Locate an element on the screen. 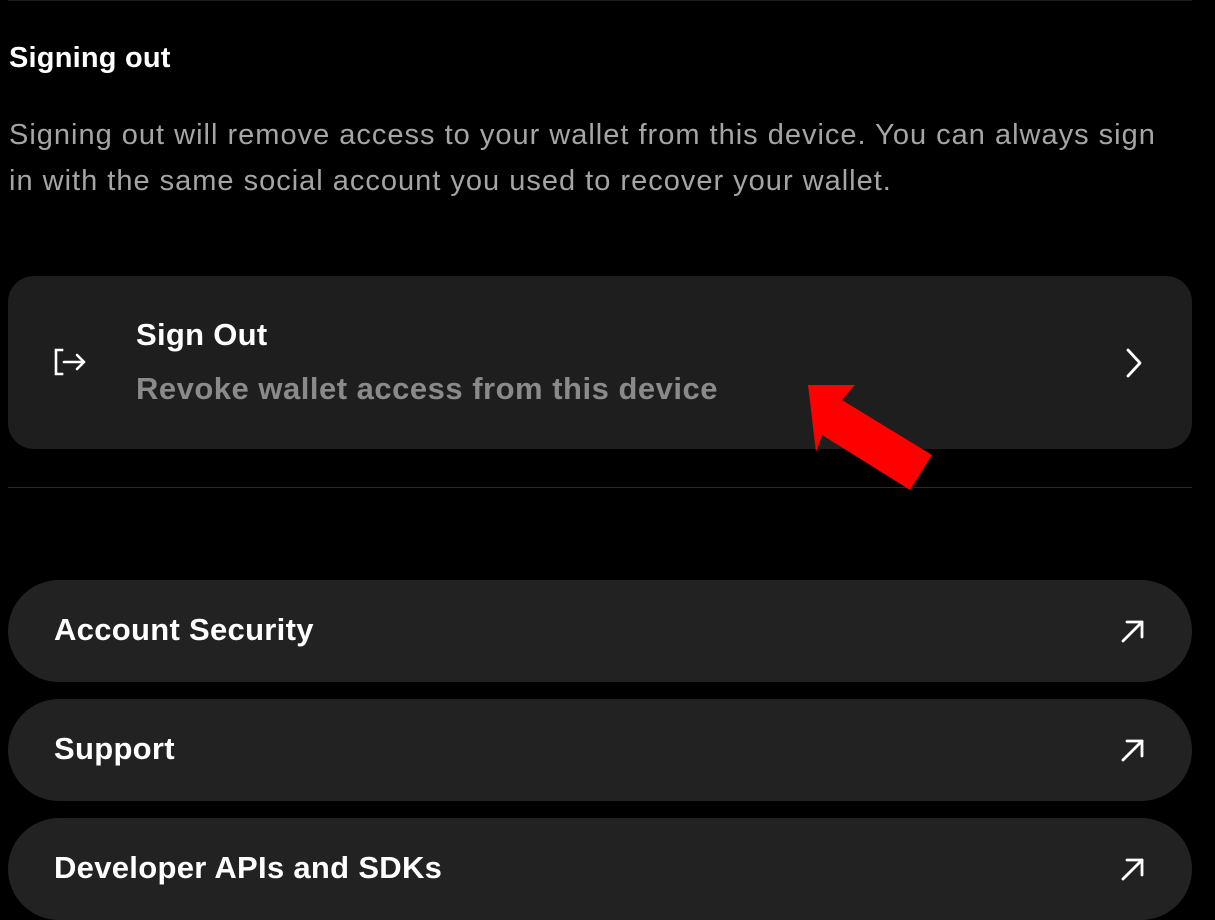 The image size is (1215, 920). chevron-right-icon is located at coordinates (1134, 363).